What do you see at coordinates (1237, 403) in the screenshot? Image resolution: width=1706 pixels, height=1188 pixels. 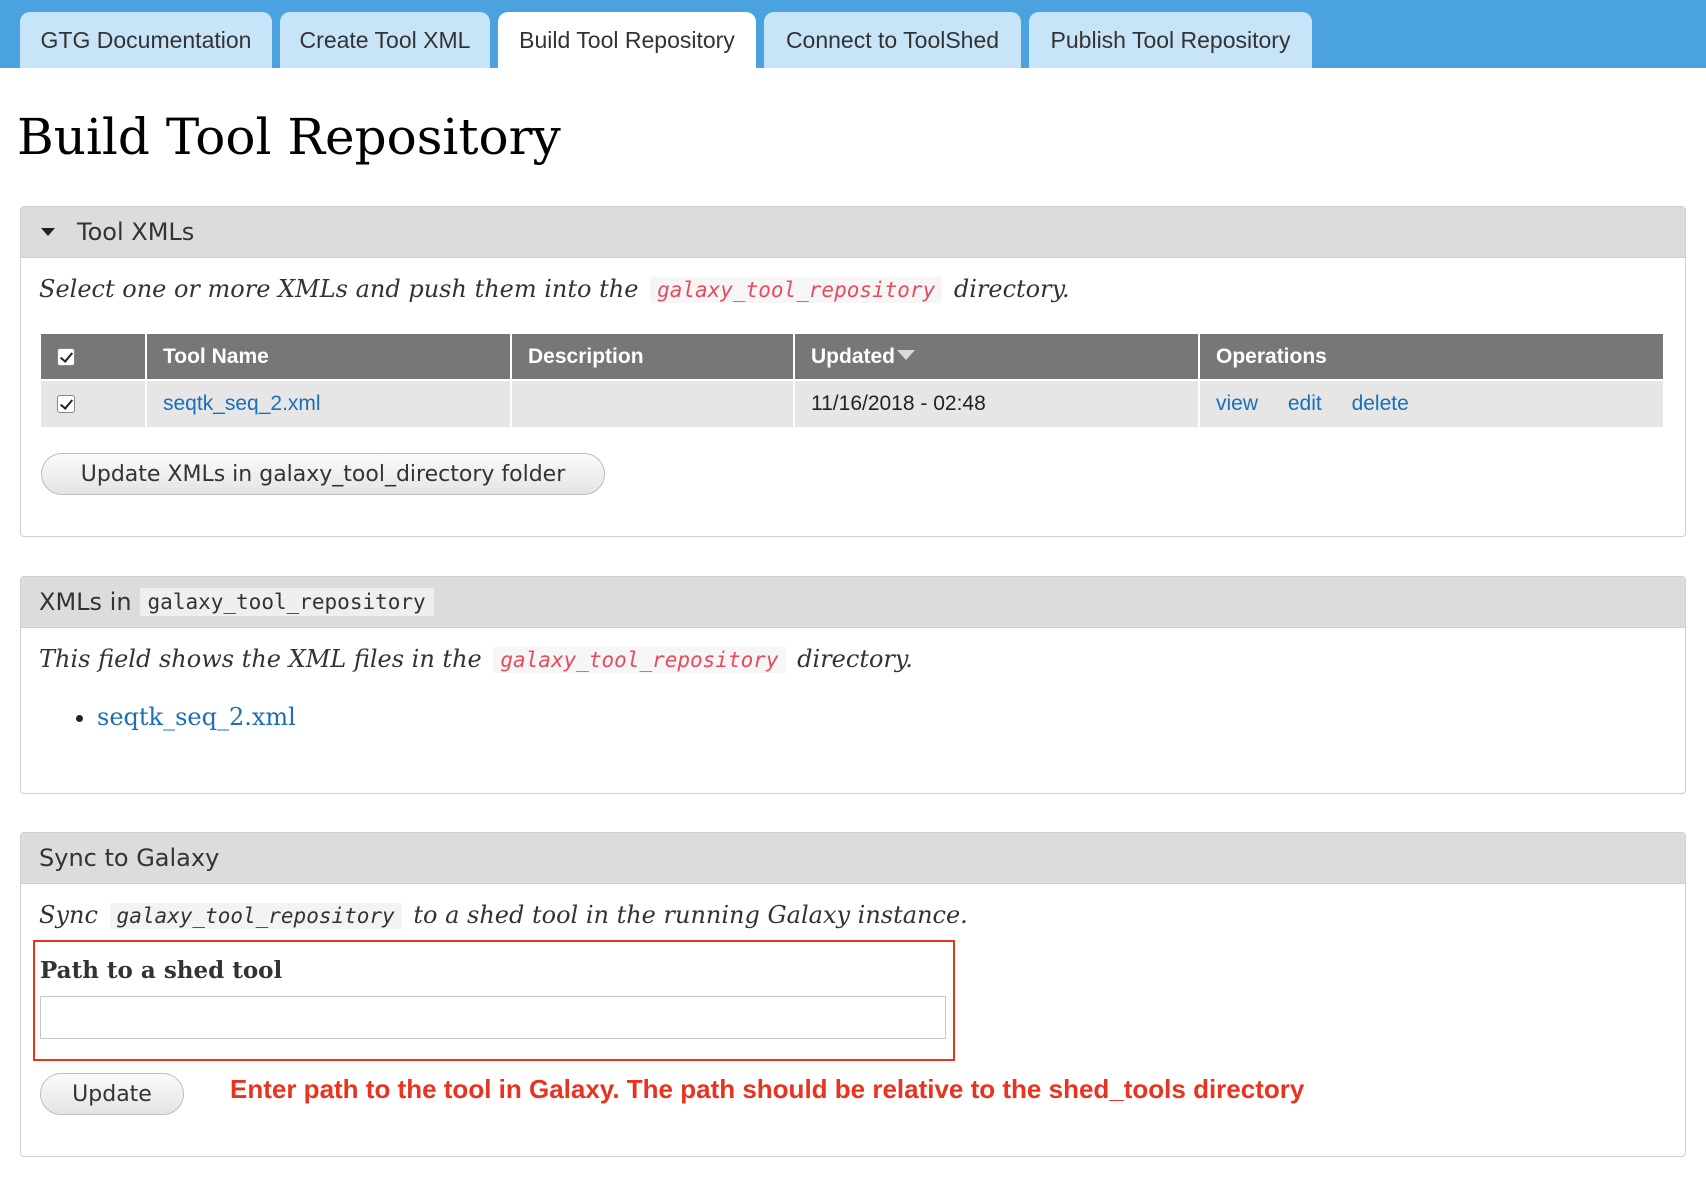 I see `view-link: view` at bounding box center [1237, 403].